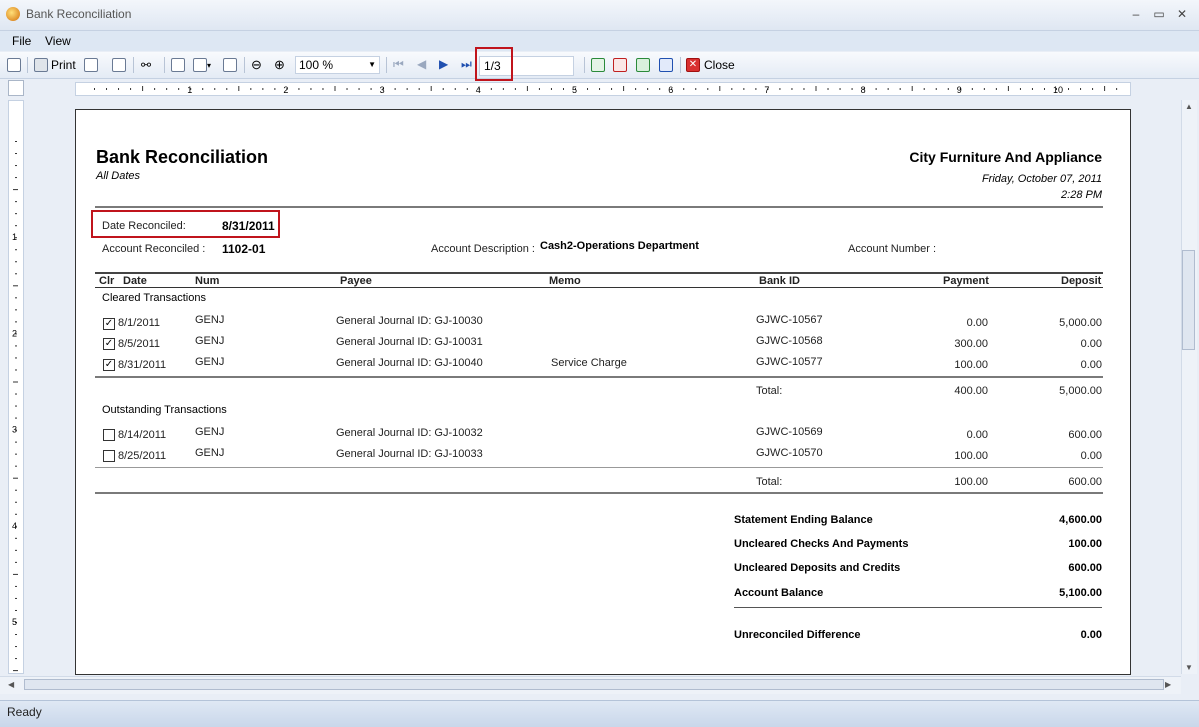 This screenshot has width=1199, height=727. Describe the element at coordinates (398, 64) in the screenshot. I see `first-page-button: ⏮` at that location.